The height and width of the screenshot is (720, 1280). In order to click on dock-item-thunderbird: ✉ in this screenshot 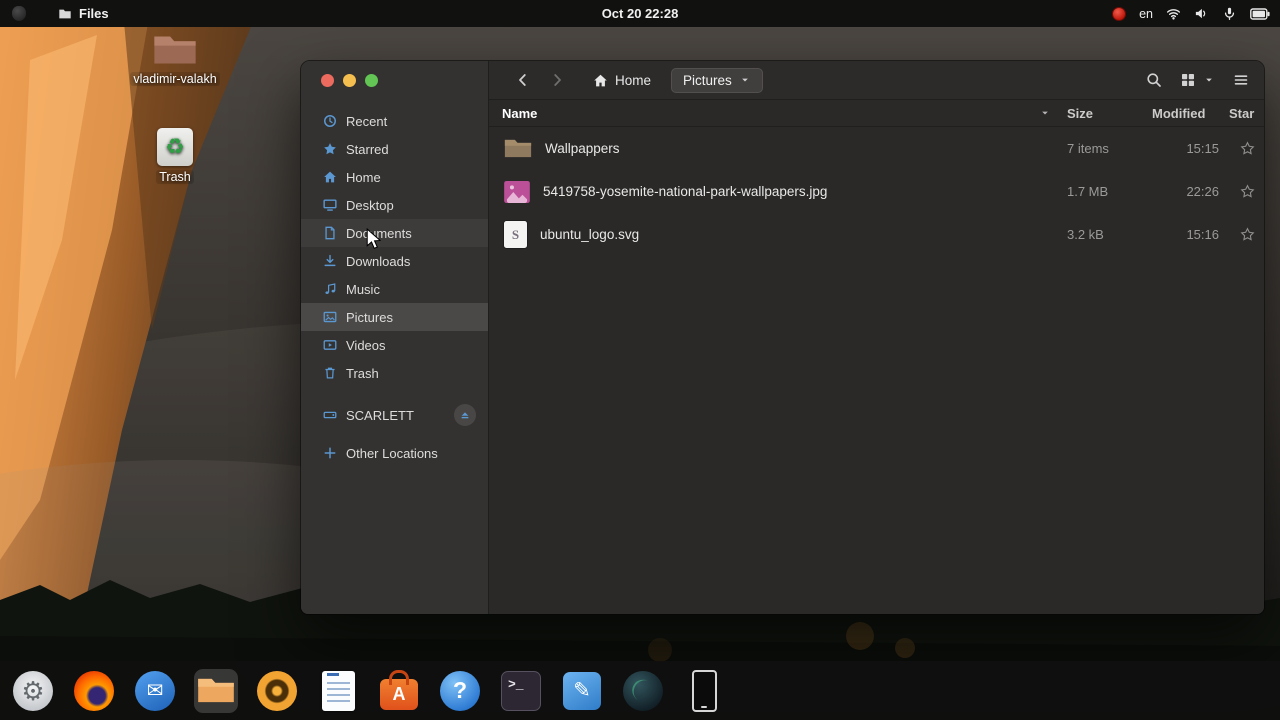, I will do `click(155, 691)`.